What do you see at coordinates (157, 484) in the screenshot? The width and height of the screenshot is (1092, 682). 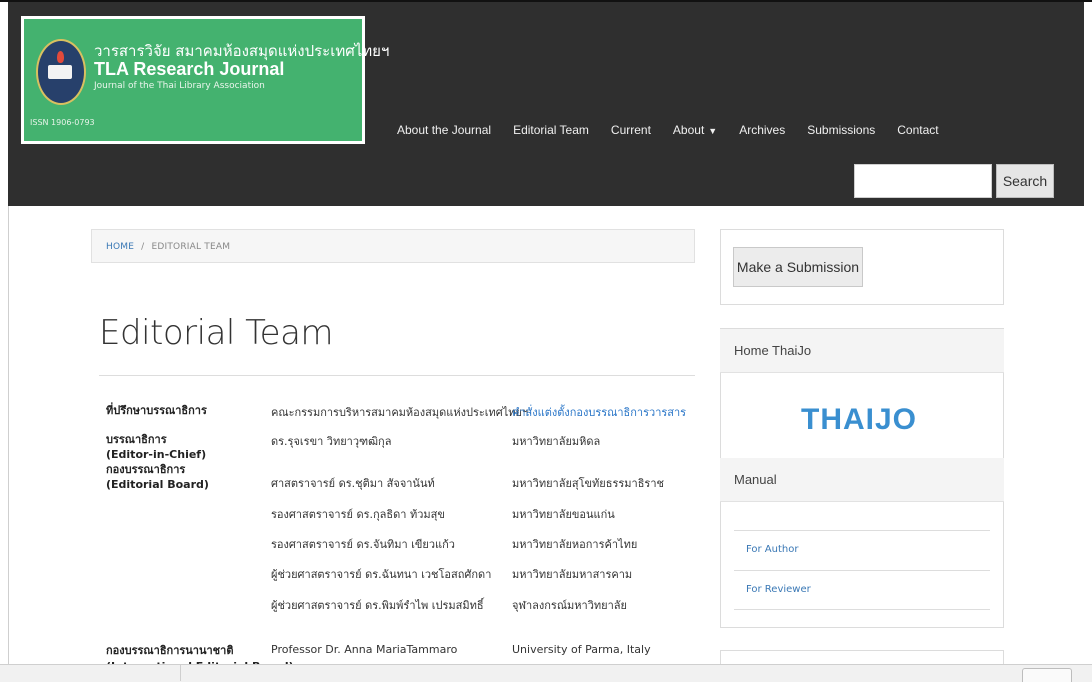 I see `role-board-en: (Editorial Board)` at bounding box center [157, 484].